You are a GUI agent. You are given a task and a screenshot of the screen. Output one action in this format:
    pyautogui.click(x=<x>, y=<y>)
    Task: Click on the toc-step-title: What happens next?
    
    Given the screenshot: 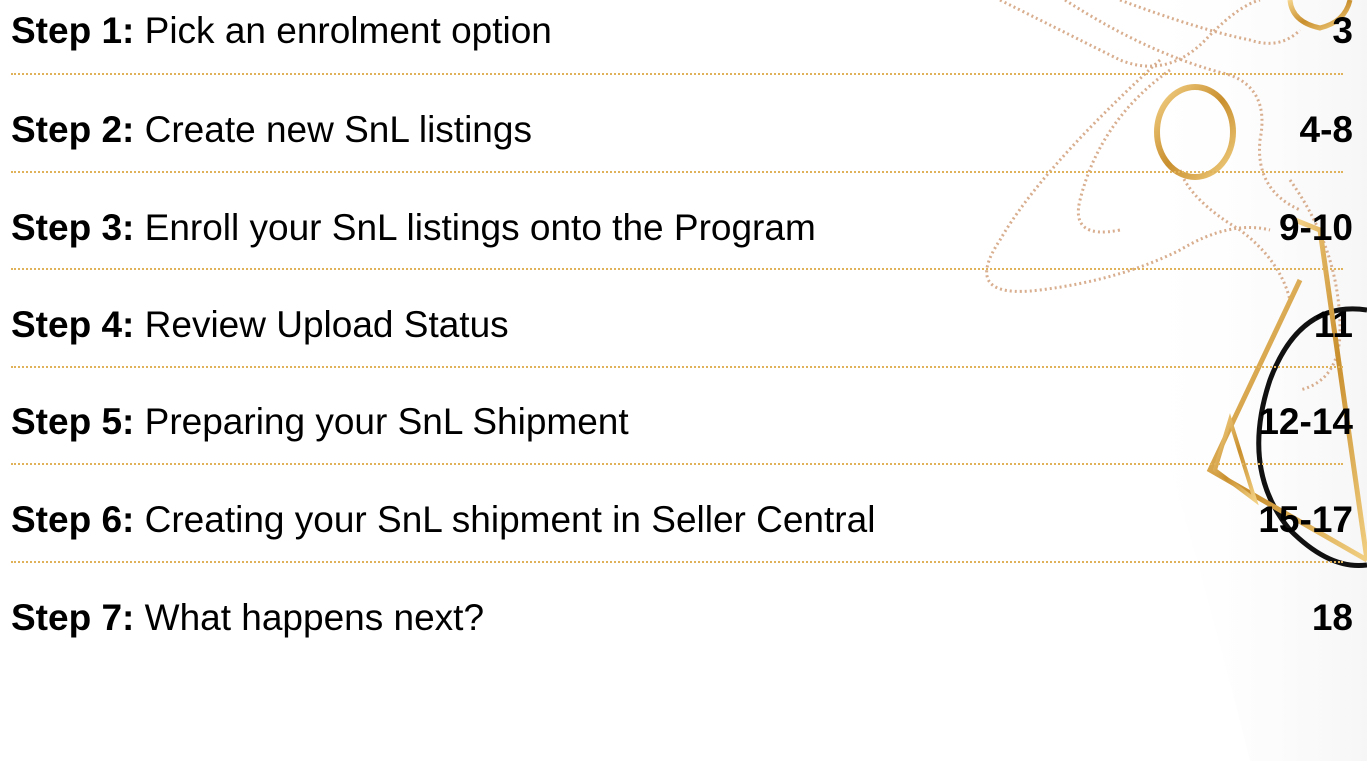 What is the action you would take?
    pyautogui.click(x=314, y=617)
    